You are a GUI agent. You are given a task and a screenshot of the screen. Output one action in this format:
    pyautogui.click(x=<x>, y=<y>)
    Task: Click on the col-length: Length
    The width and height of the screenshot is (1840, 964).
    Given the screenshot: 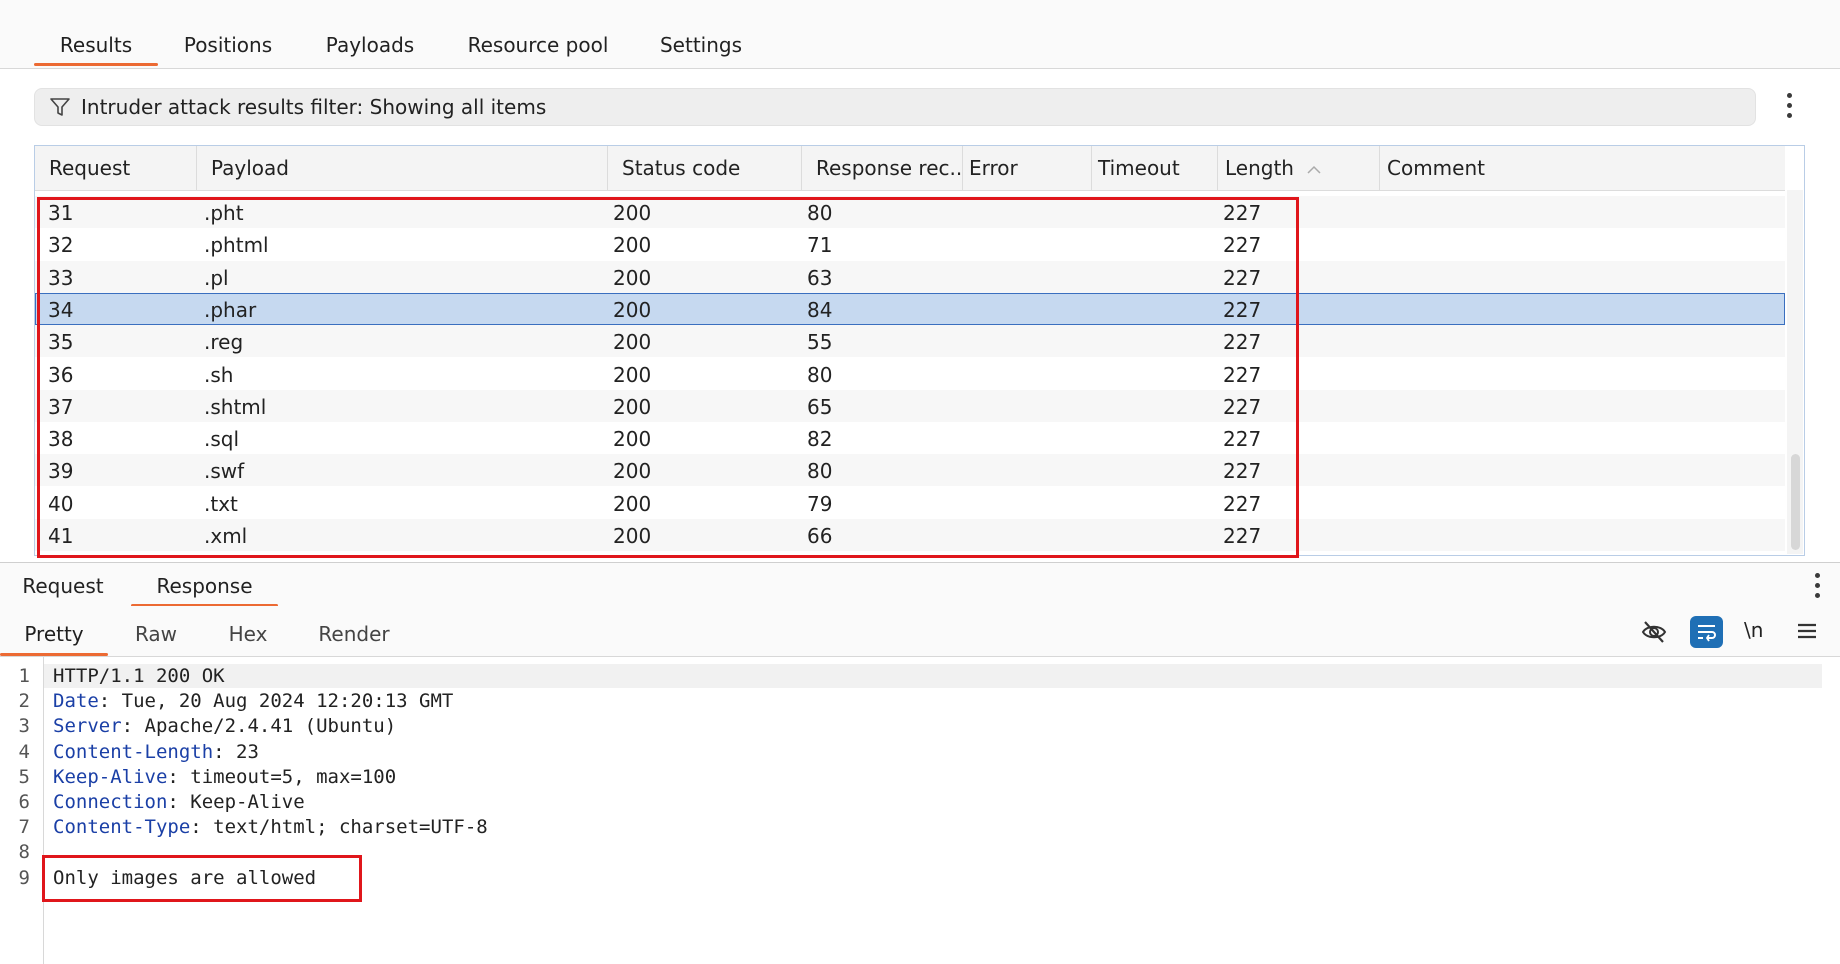 What is the action you would take?
    pyautogui.click(x=1299, y=168)
    